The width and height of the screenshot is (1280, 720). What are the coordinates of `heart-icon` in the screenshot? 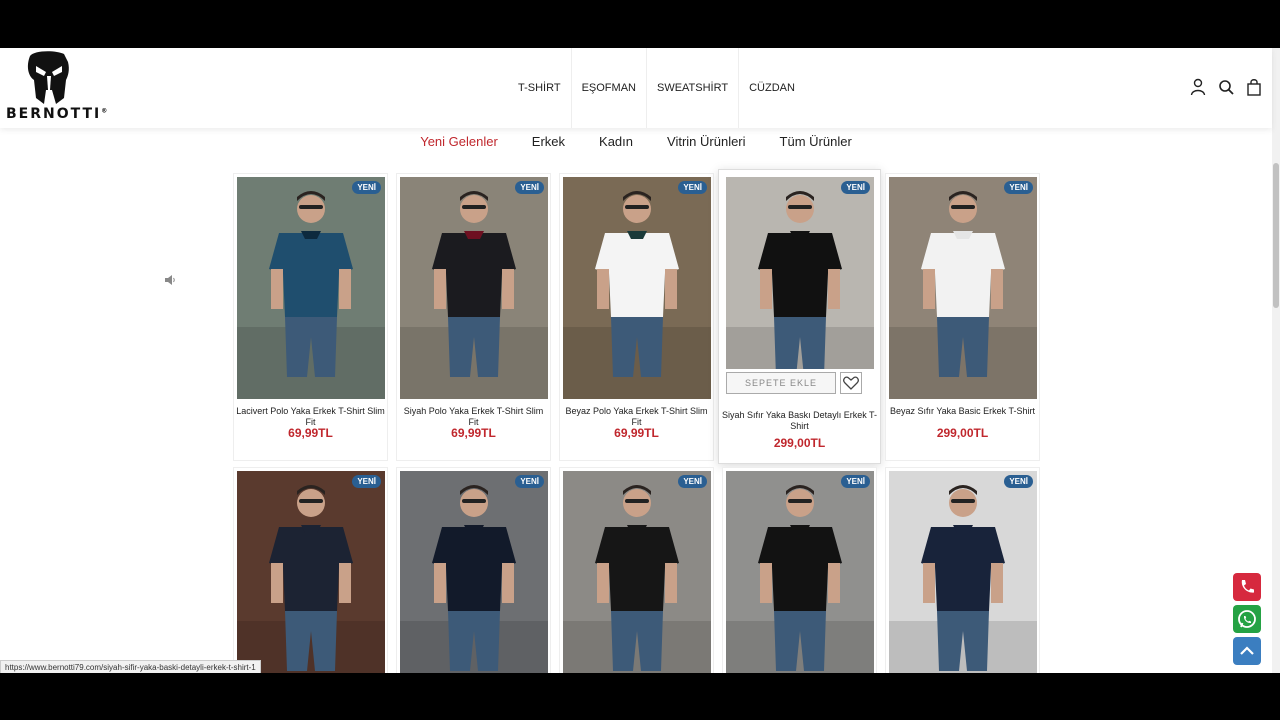 It's located at (851, 383).